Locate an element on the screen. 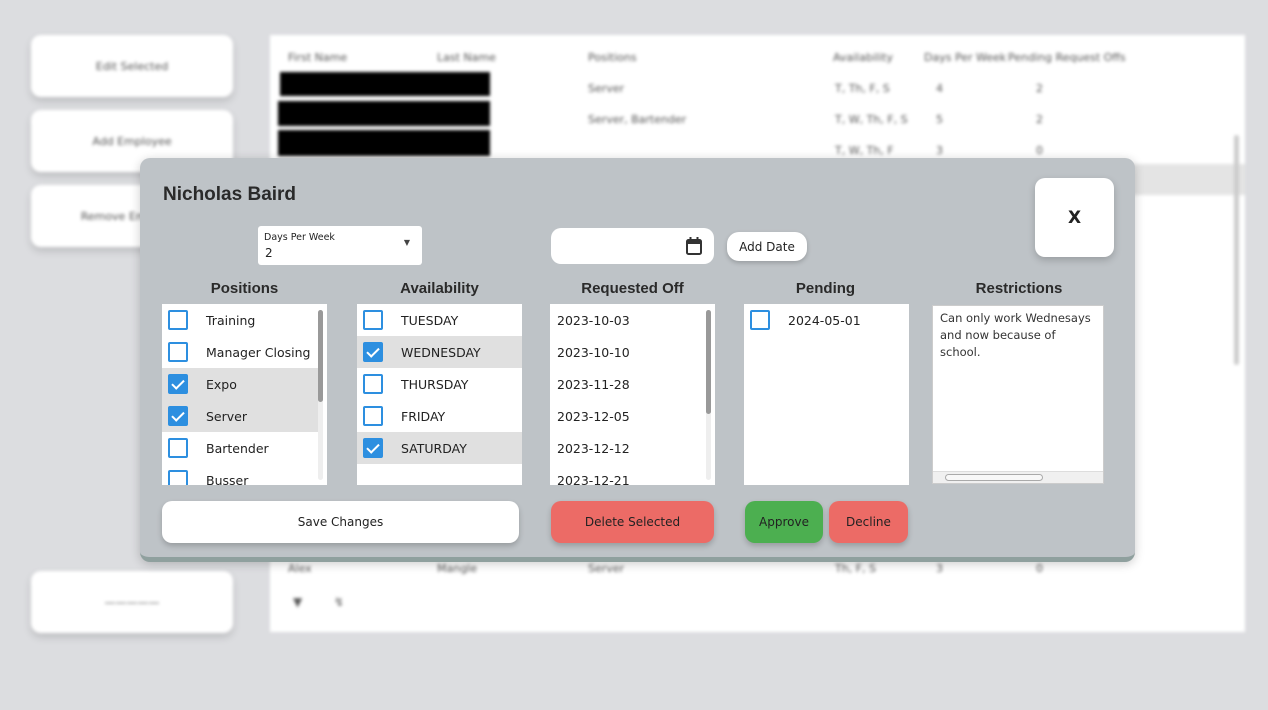 The height and width of the screenshot is (710, 1268). close-button: X is located at coordinates (1074, 217).